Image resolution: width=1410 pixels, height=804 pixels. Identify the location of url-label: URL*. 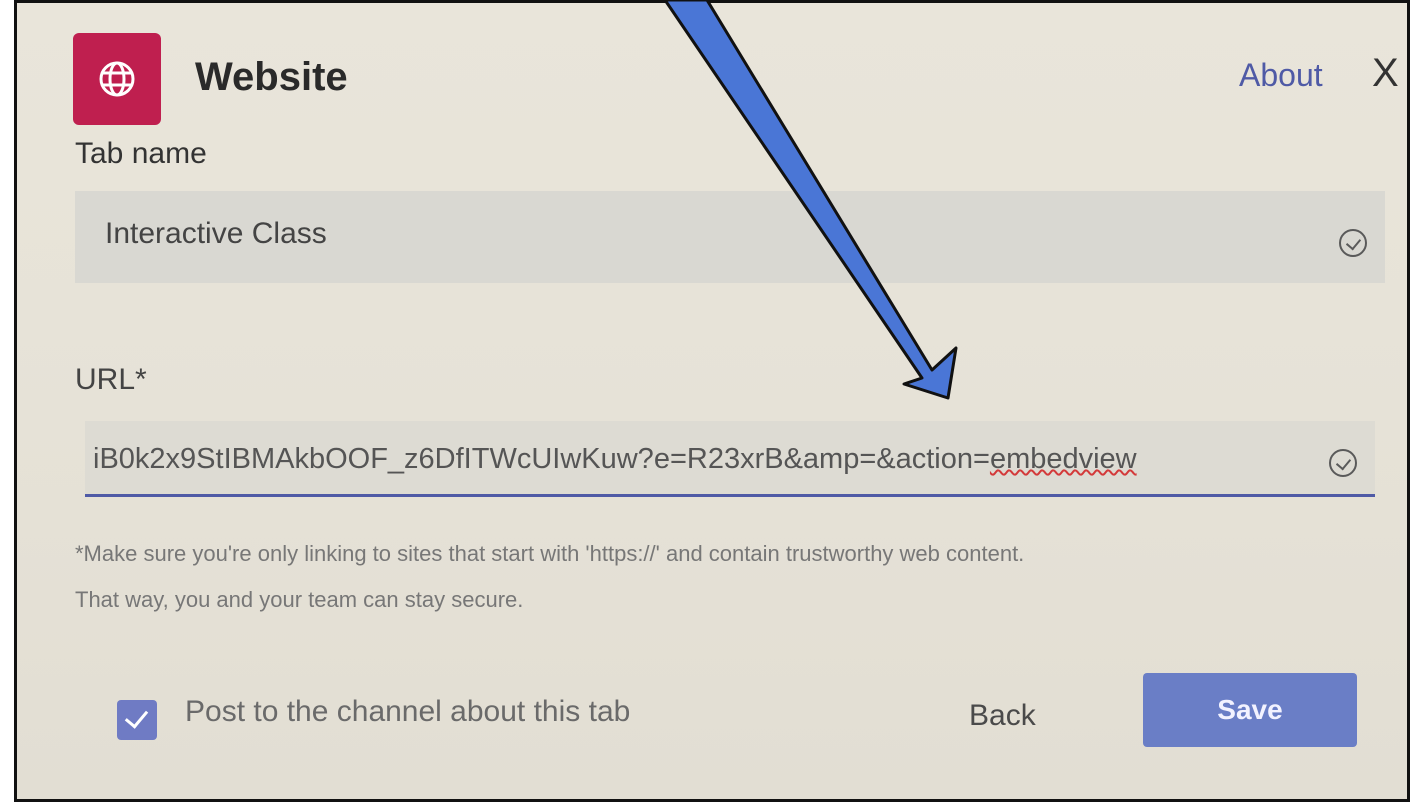
(111, 379).